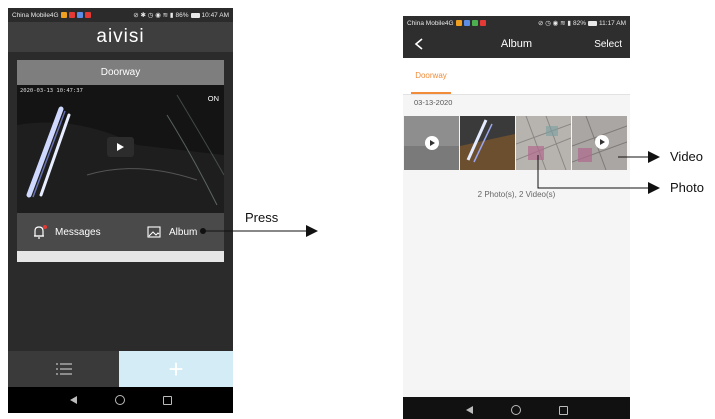  Describe the element at coordinates (687, 187) in the screenshot. I see `photo-annotation: Photo` at that location.